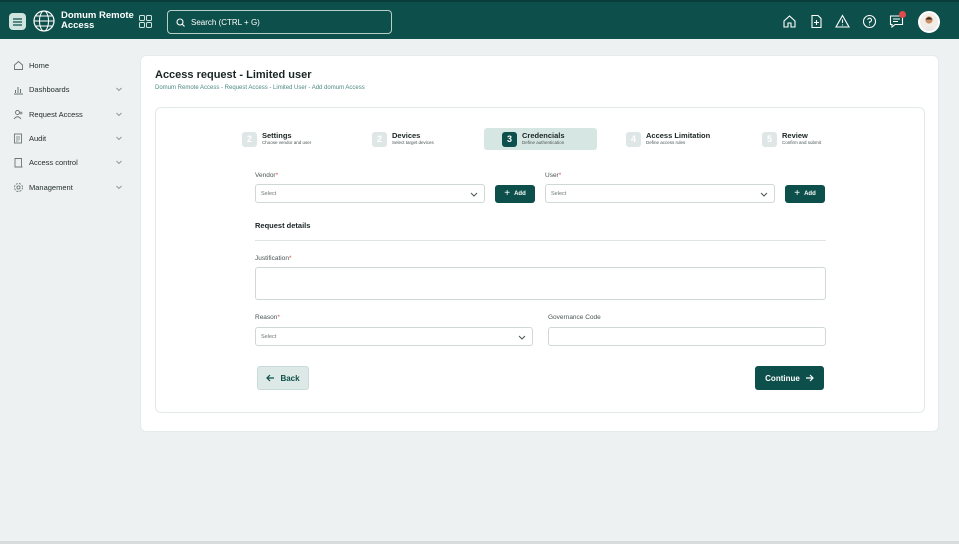 The image size is (959, 544). I want to click on add-user-button: + Add, so click(805, 194).